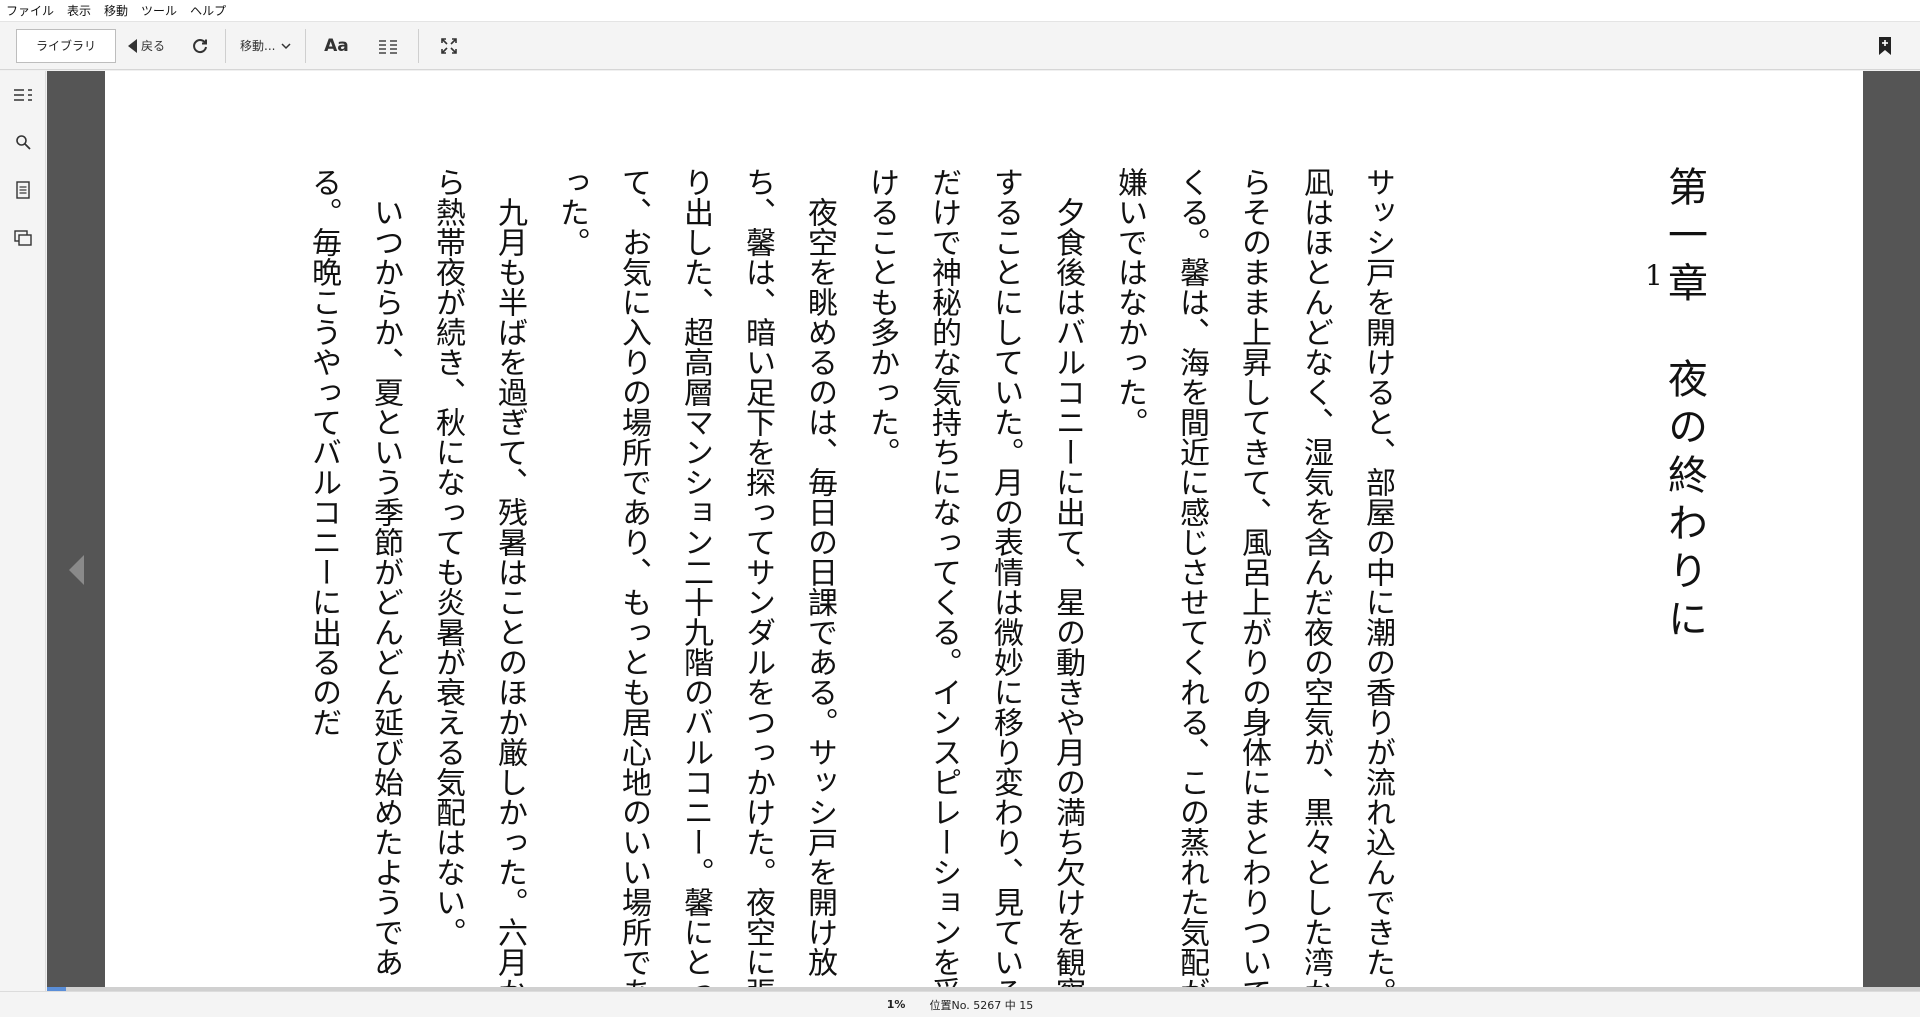 This screenshot has height=1017, width=1920. I want to click on menu-file: ファイル, so click(33, 10).